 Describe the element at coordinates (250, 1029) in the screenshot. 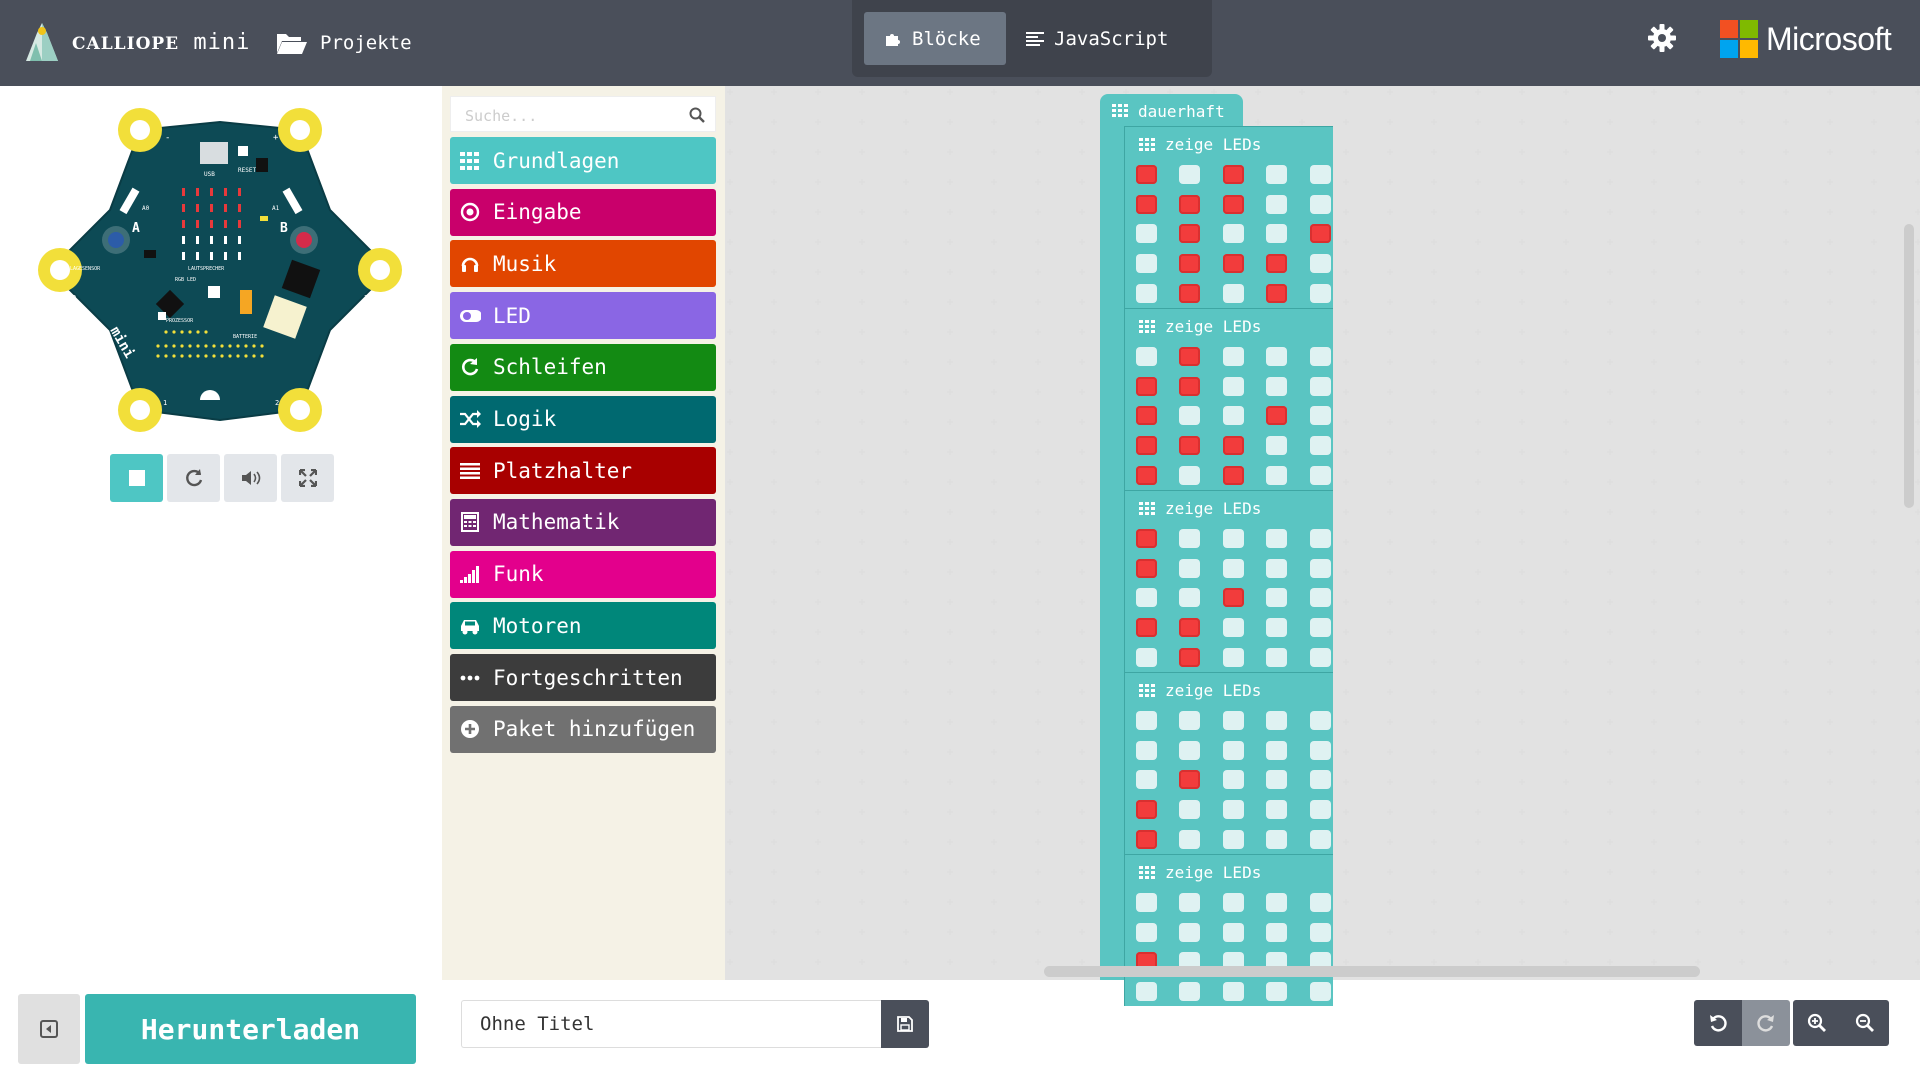

I see `download-button: Herunterladen` at that location.